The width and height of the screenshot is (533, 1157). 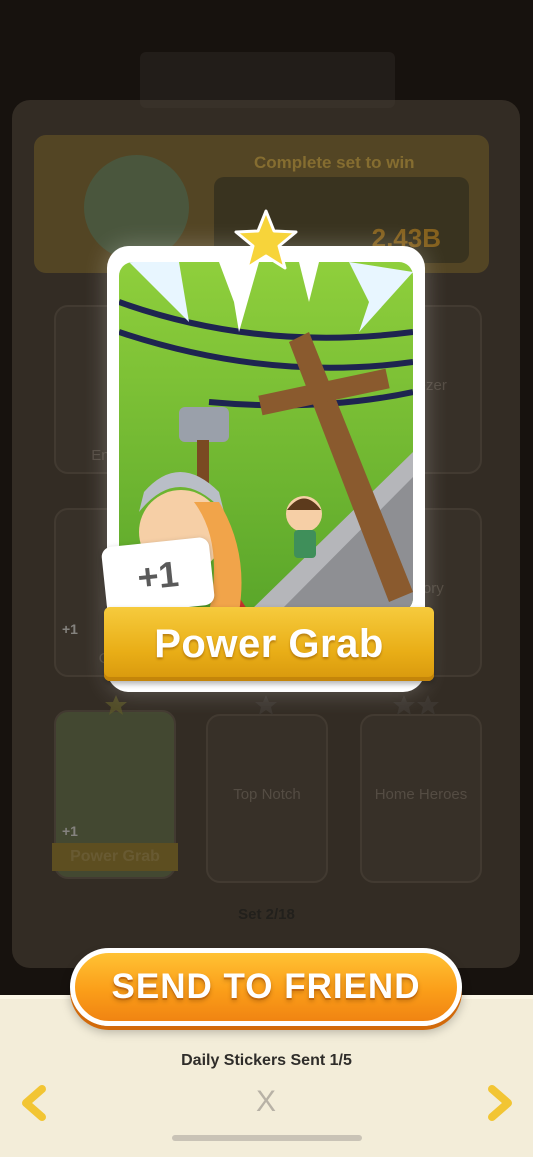 I want to click on duplicate-count-badge: +1, so click(x=158, y=576).